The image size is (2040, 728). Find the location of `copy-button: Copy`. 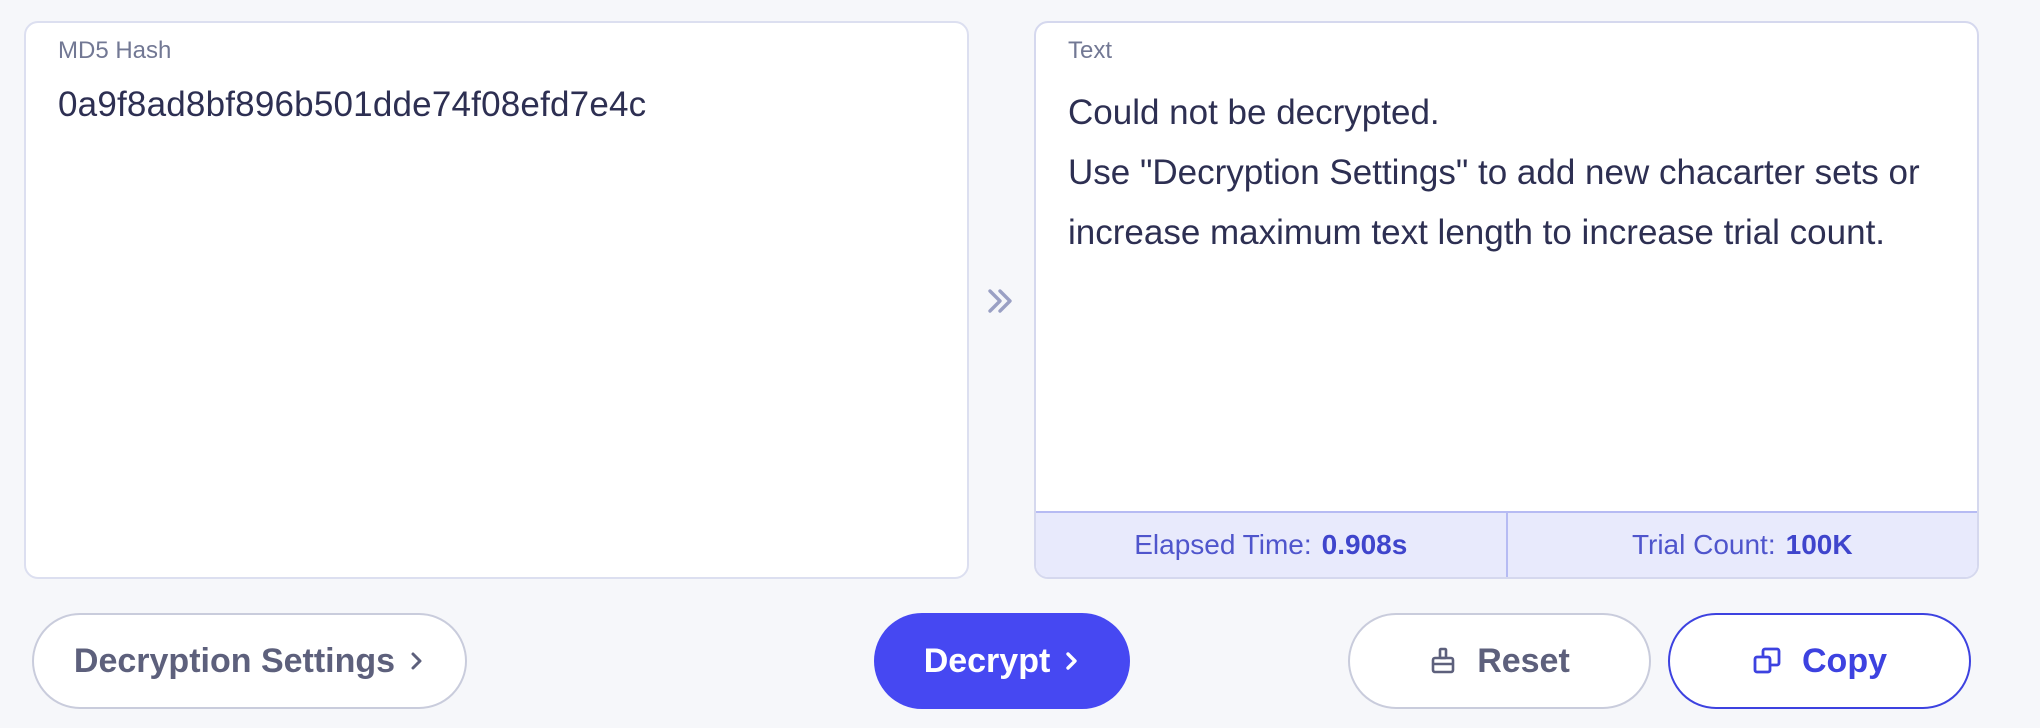

copy-button: Copy is located at coordinates (1819, 661).